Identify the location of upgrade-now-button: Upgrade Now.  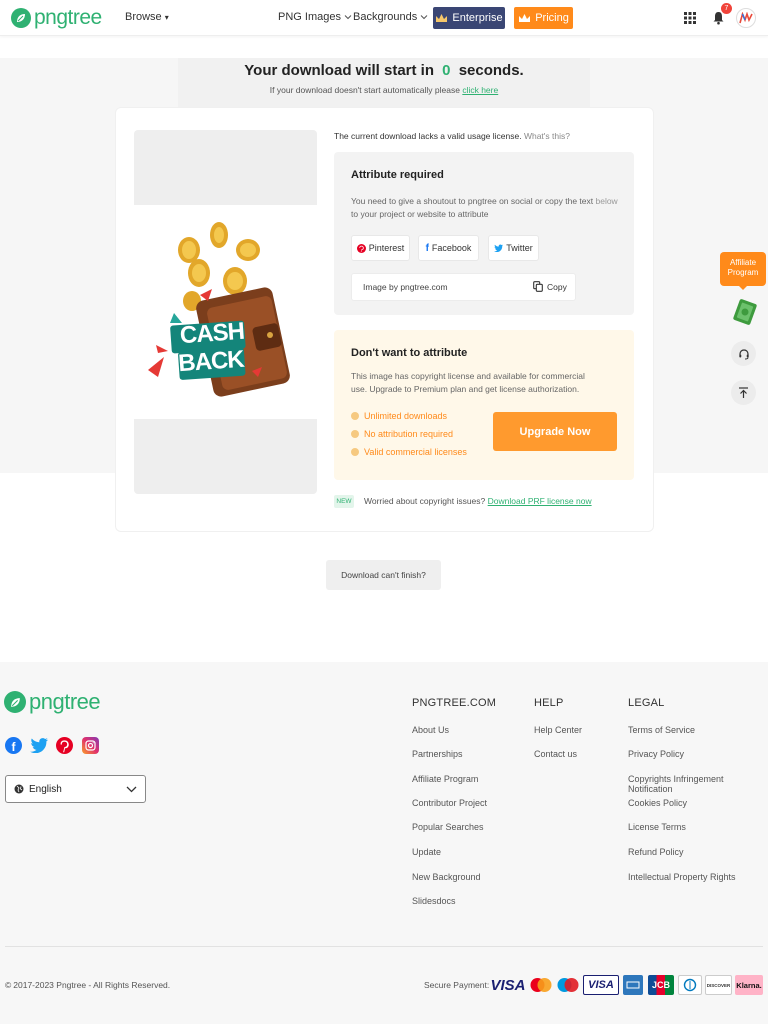
(555, 431).